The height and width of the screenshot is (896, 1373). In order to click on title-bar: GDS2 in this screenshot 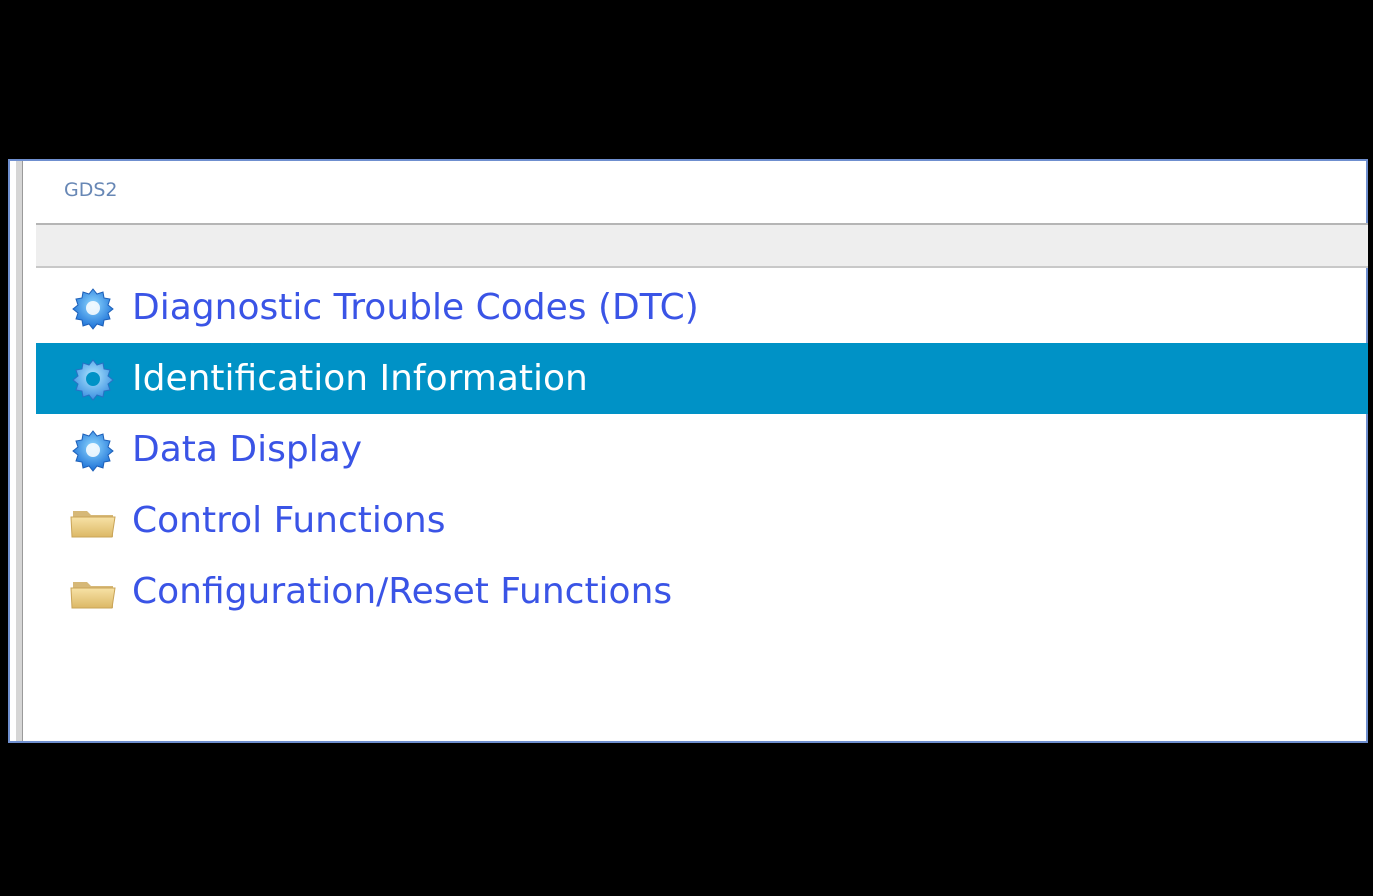, I will do `click(698, 190)`.